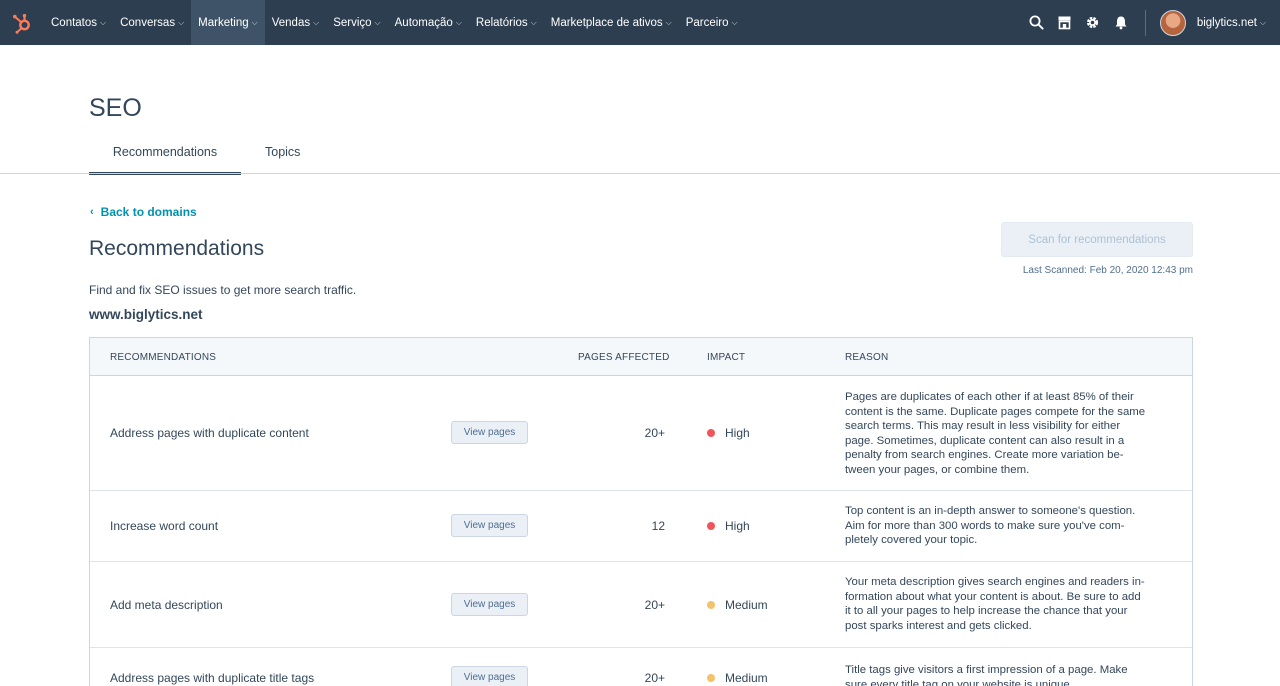  What do you see at coordinates (938, 625) in the screenshot?
I see `reason-line: post sparks interest and gets clicked.` at bounding box center [938, 625].